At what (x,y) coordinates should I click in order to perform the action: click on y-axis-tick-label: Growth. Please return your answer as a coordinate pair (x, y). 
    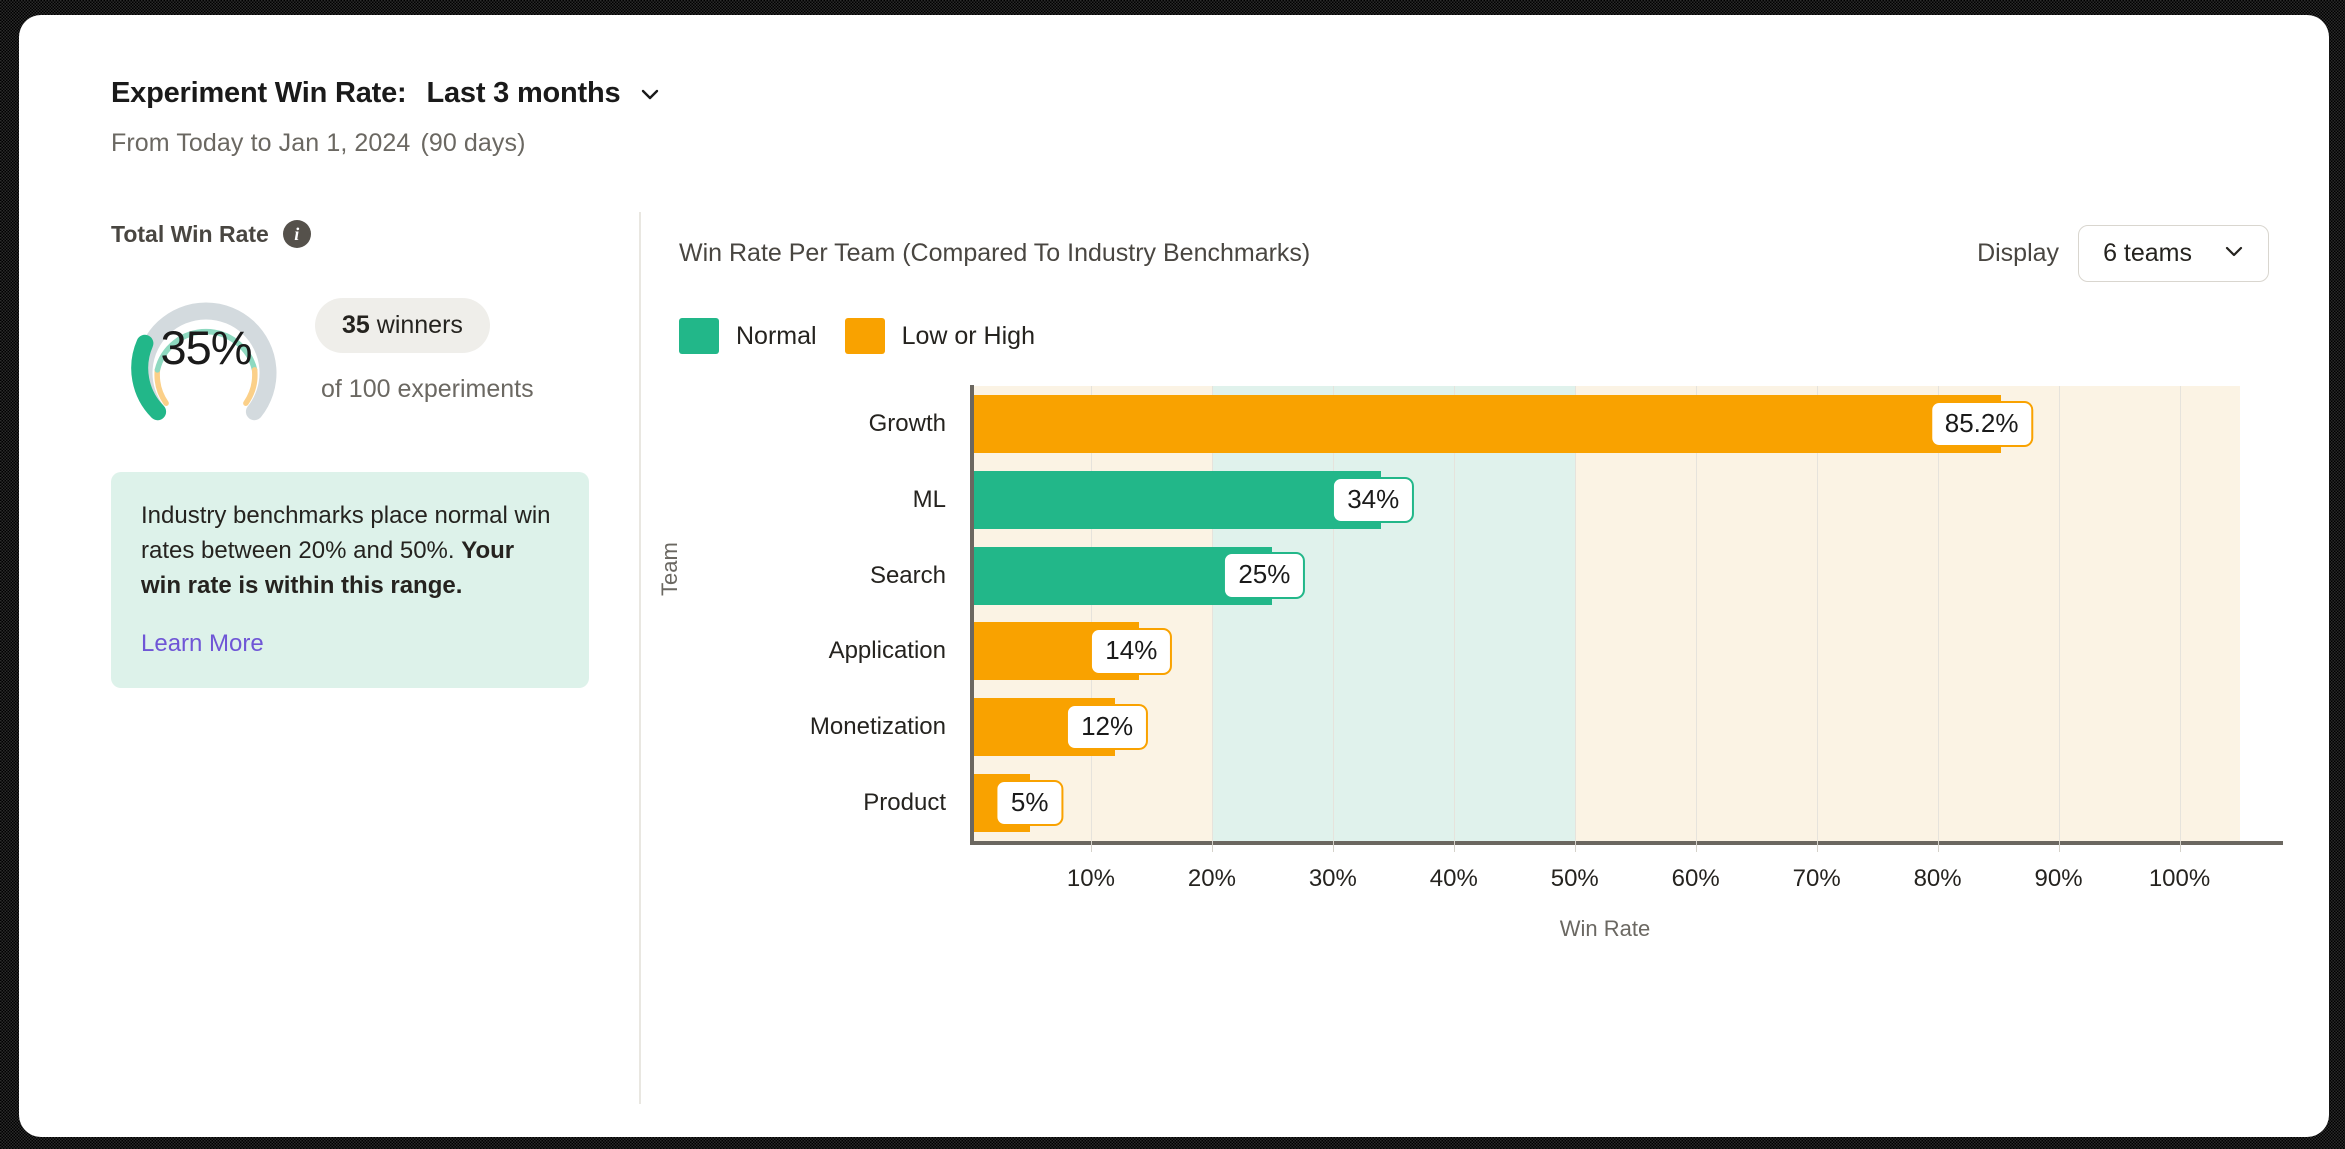
    Looking at the image, I should click on (907, 423).